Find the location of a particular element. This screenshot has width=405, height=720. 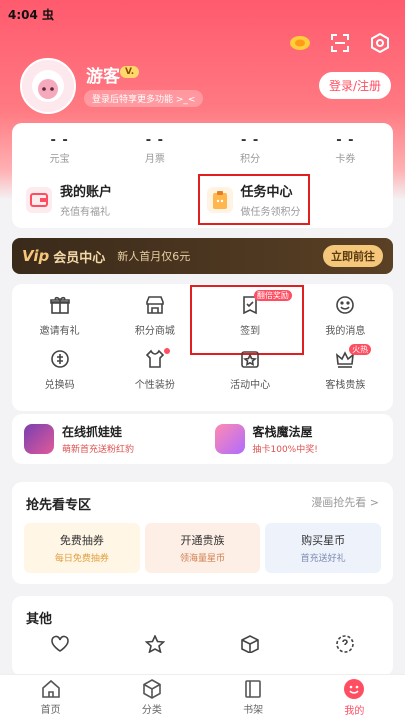

other-card: 其他 is located at coordinates (202, 636).